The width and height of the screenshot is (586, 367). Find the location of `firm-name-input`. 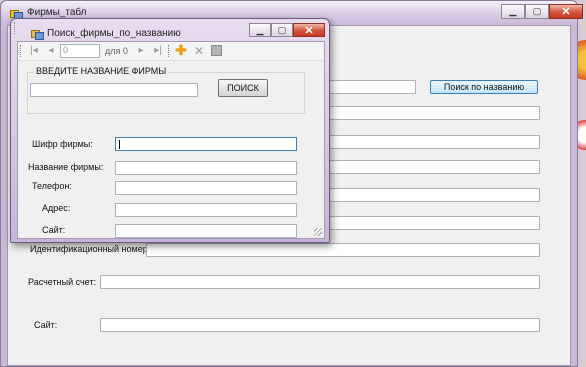

firm-name-input is located at coordinates (367, 87).